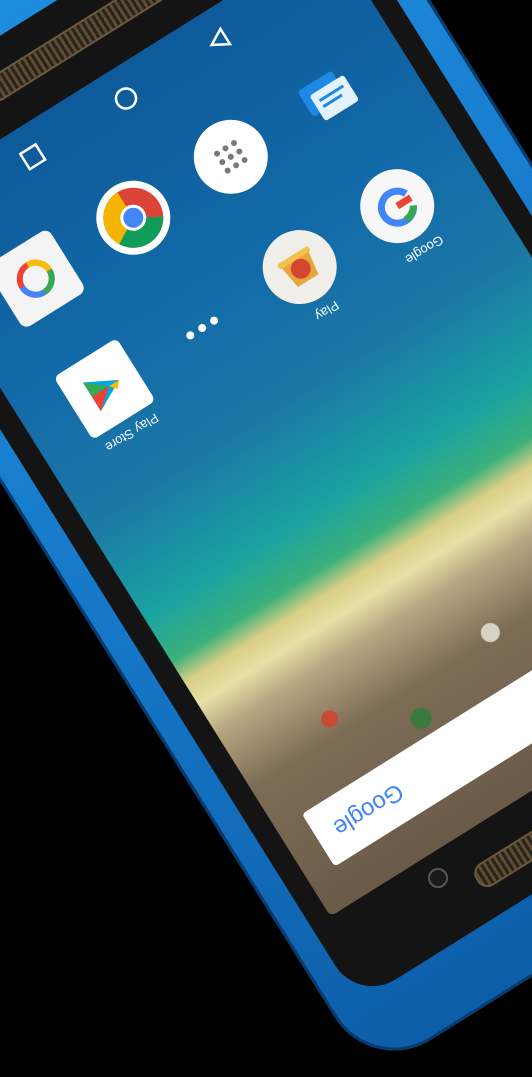  What do you see at coordinates (230, 157) in the screenshot?
I see `app-drawer-icon` at bounding box center [230, 157].